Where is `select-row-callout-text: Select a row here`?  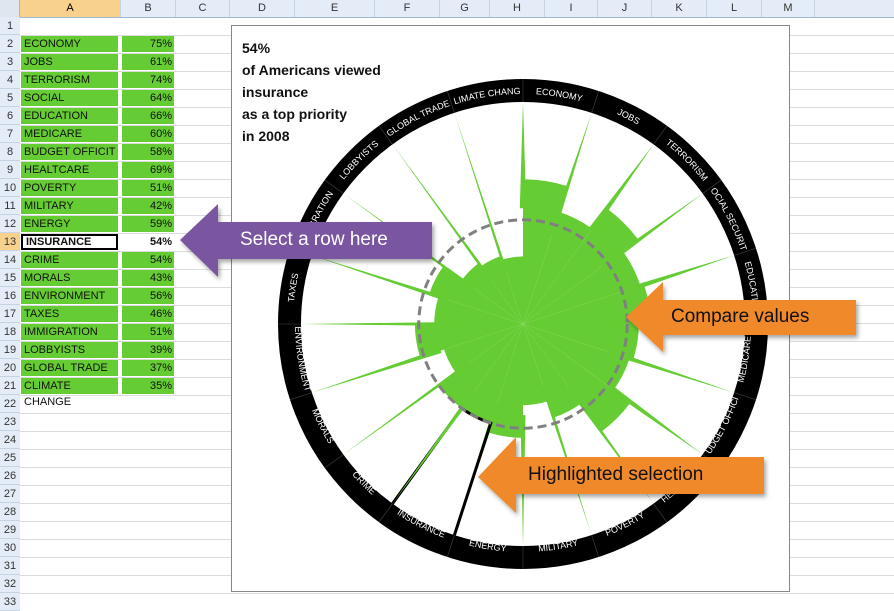 select-row-callout-text: Select a row here is located at coordinates (314, 239).